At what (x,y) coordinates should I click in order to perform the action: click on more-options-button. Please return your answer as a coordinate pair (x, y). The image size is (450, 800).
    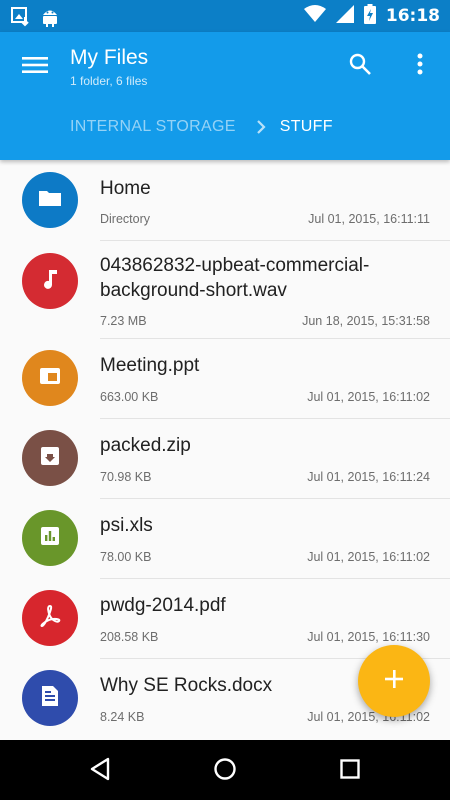
    Looking at the image, I should click on (420, 66).